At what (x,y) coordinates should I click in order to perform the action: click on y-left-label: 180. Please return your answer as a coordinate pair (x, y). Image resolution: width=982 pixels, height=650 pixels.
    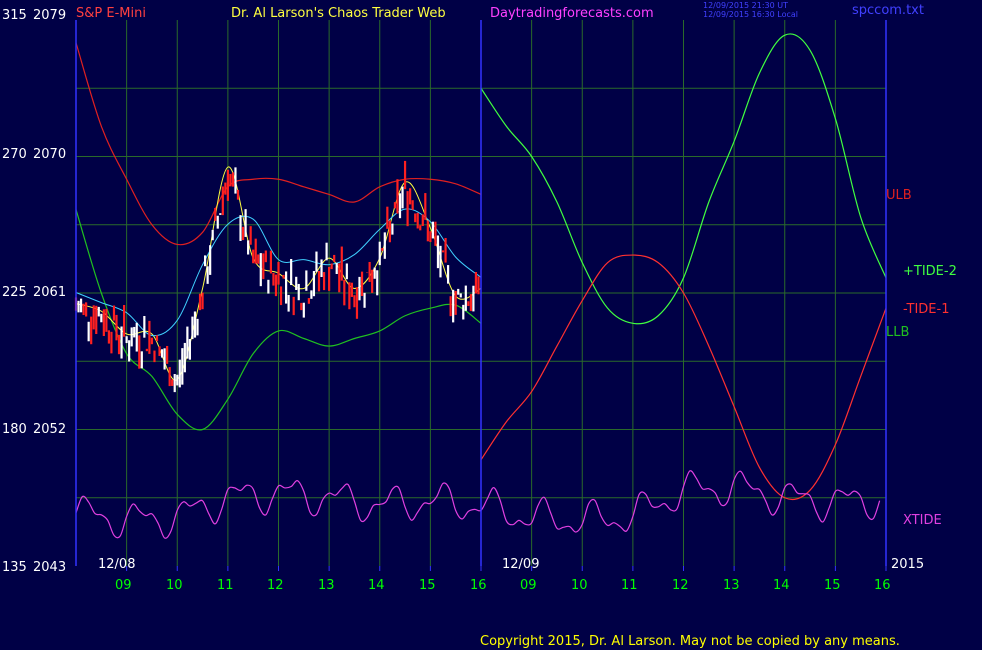
    Looking at the image, I should click on (14, 429).